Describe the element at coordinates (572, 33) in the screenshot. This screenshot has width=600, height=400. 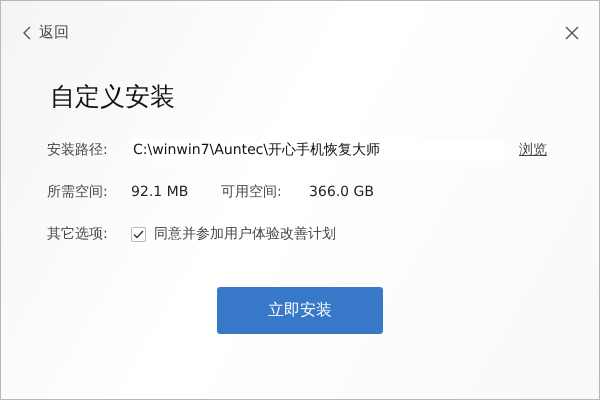
I see `close-button` at that location.